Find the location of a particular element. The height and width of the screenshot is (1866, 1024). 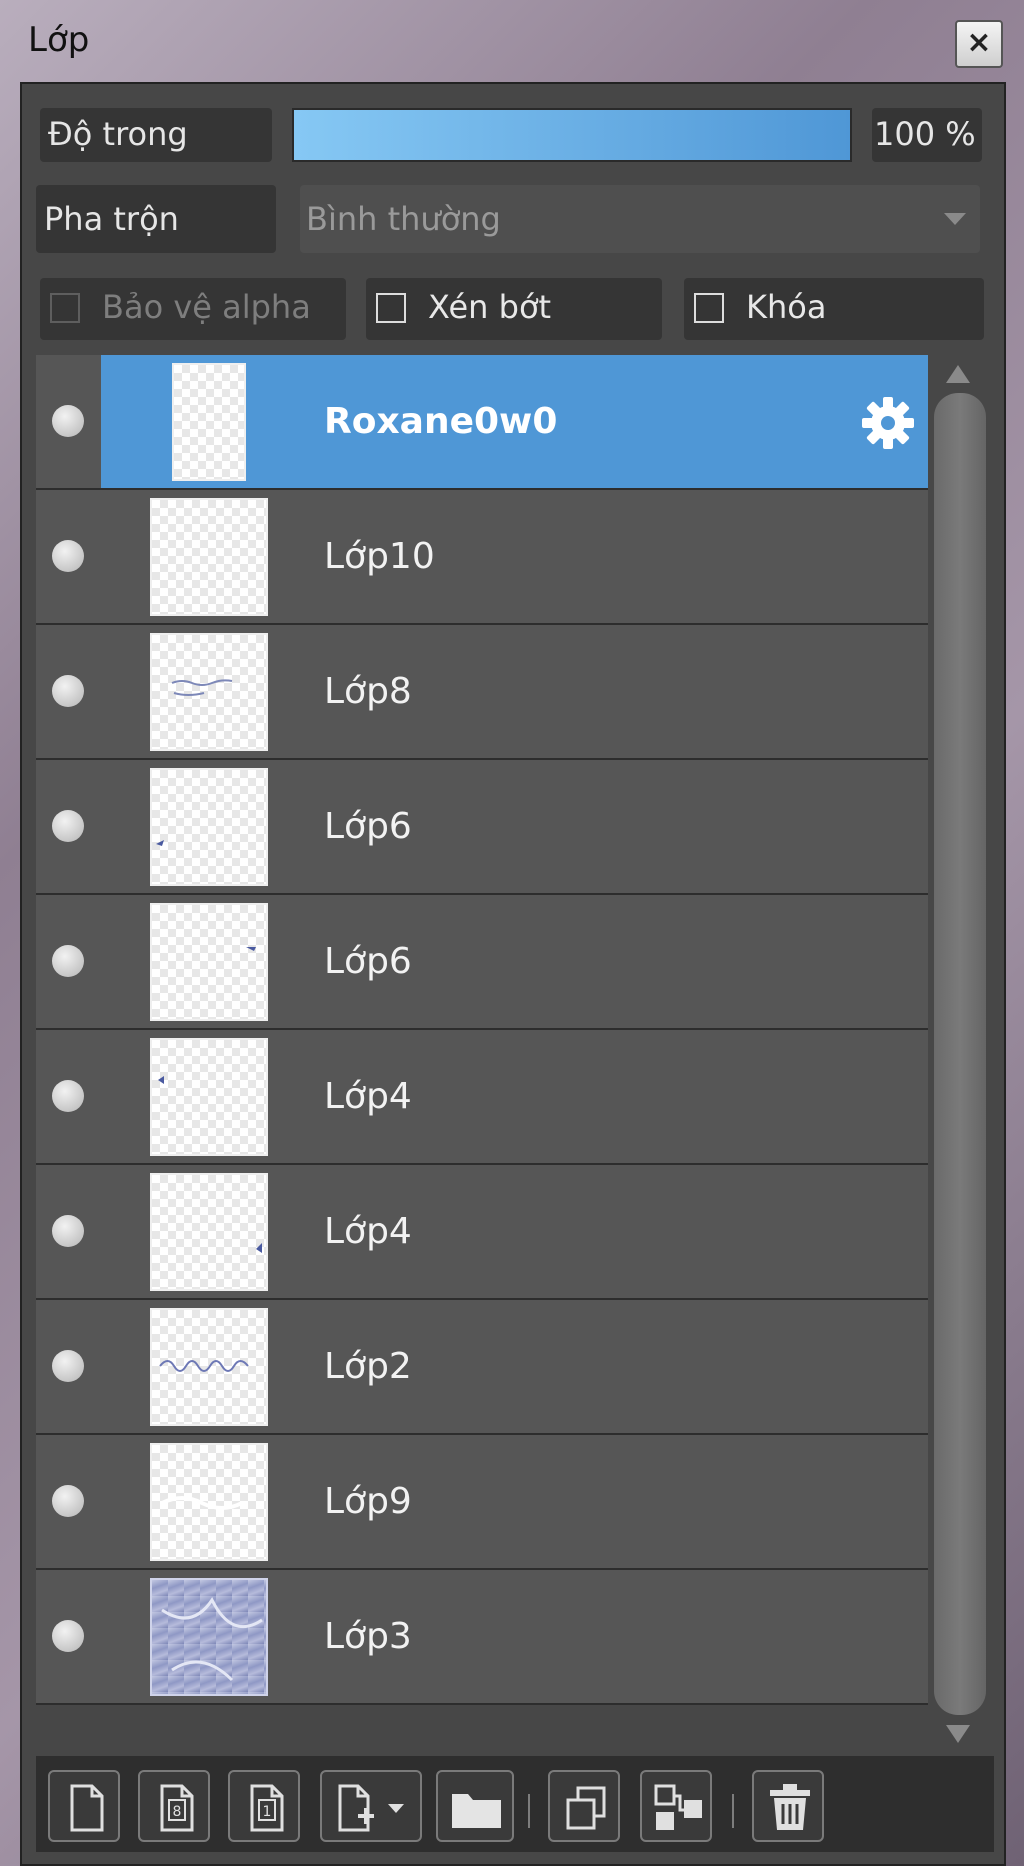

merge-down-button is located at coordinates (676, 1806).